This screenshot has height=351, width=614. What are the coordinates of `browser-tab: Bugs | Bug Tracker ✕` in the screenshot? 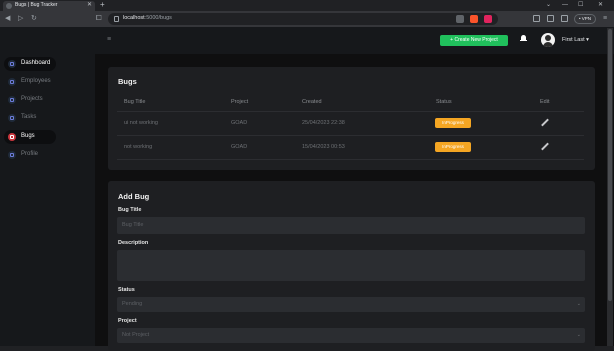 It's located at (49, 6).